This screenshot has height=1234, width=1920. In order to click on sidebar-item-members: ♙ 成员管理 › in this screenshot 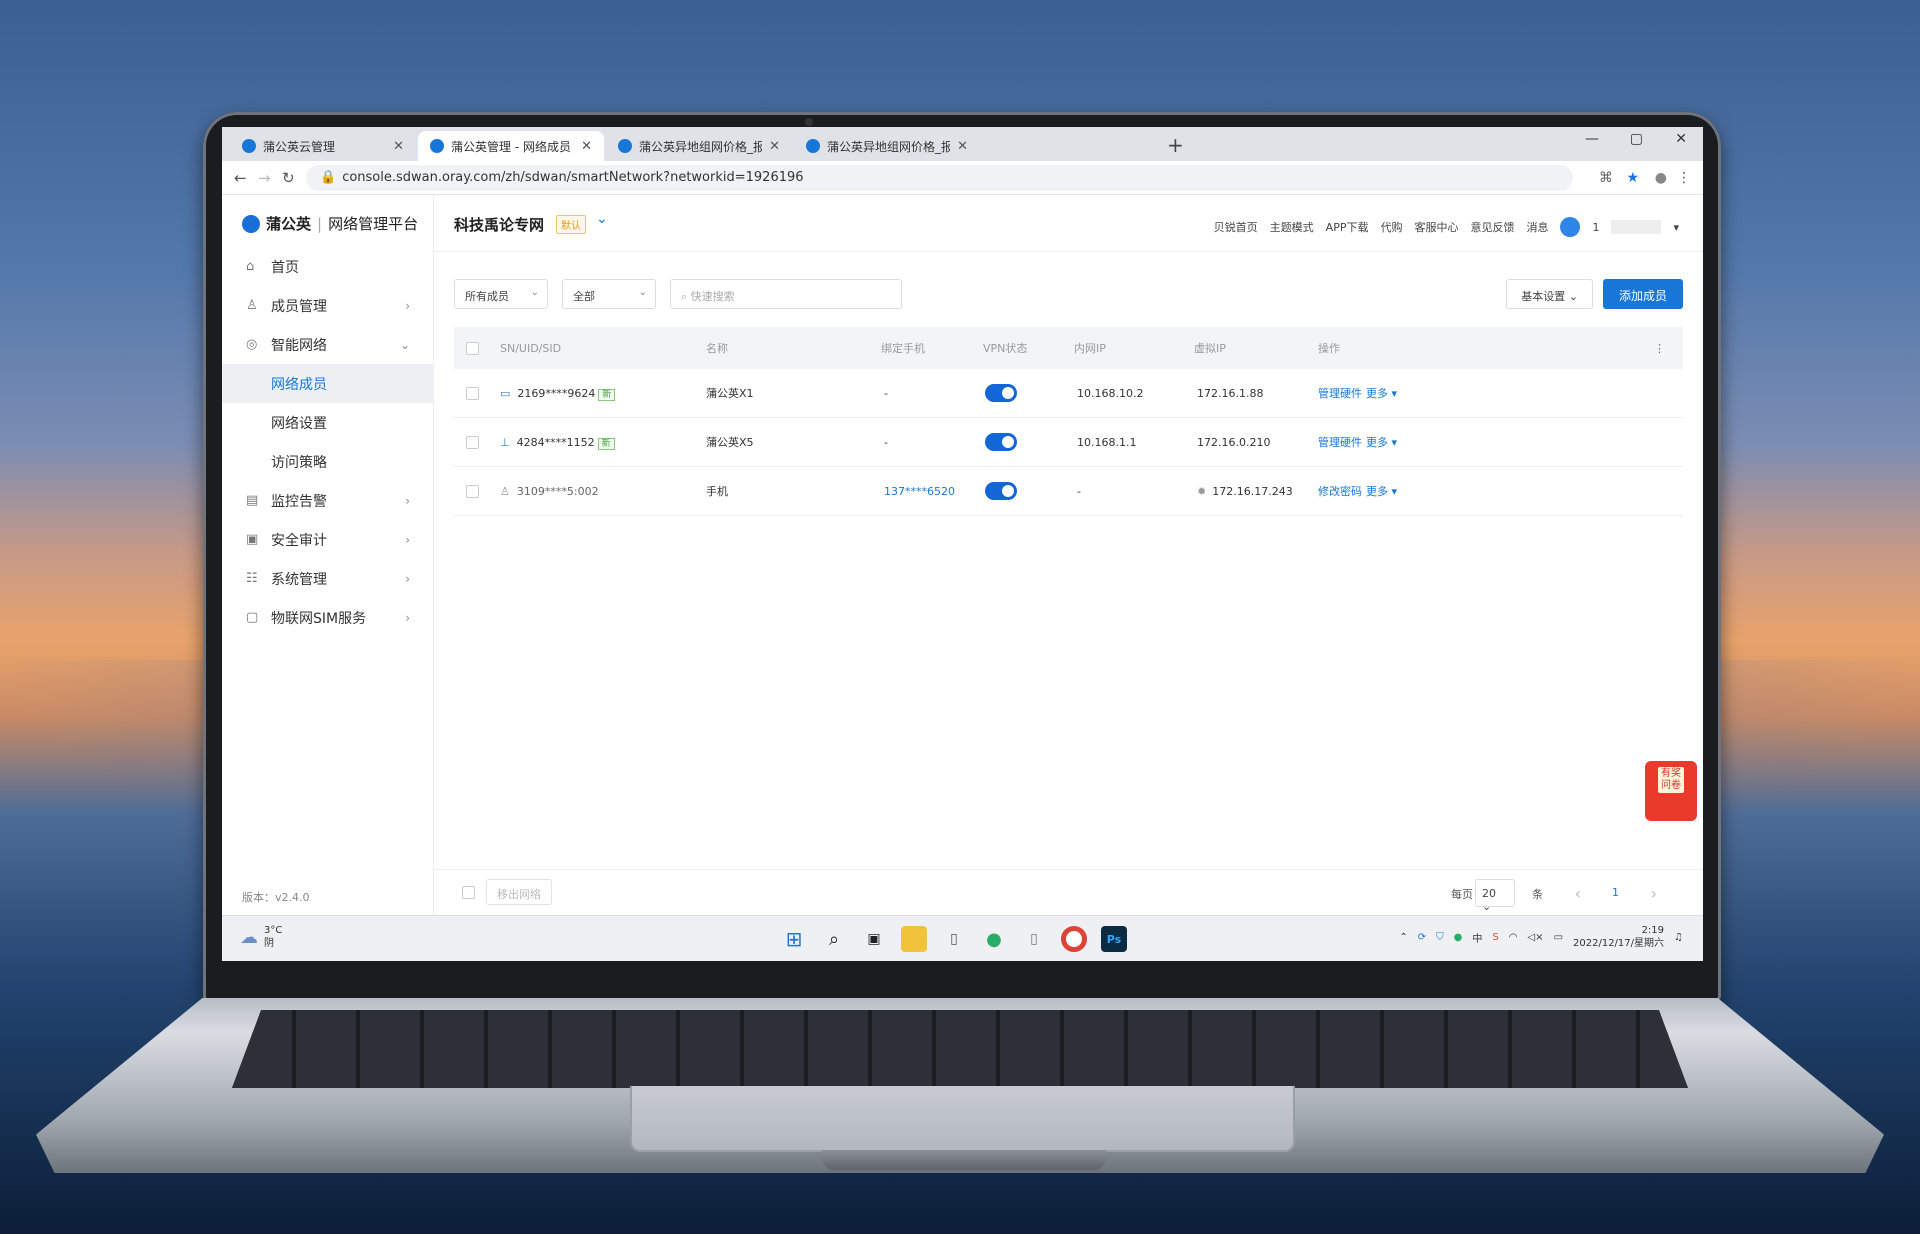, I will do `click(328, 305)`.